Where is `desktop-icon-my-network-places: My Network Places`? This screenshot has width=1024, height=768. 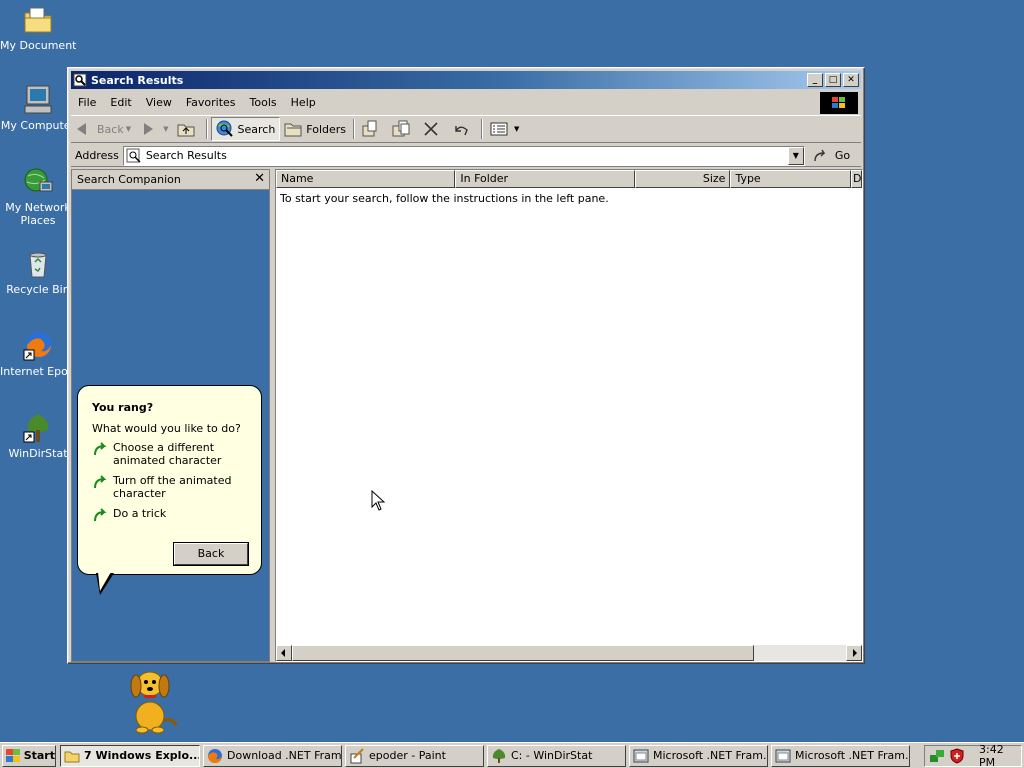
desktop-icon-my-network-places: My Network Places is located at coordinates (38, 196).